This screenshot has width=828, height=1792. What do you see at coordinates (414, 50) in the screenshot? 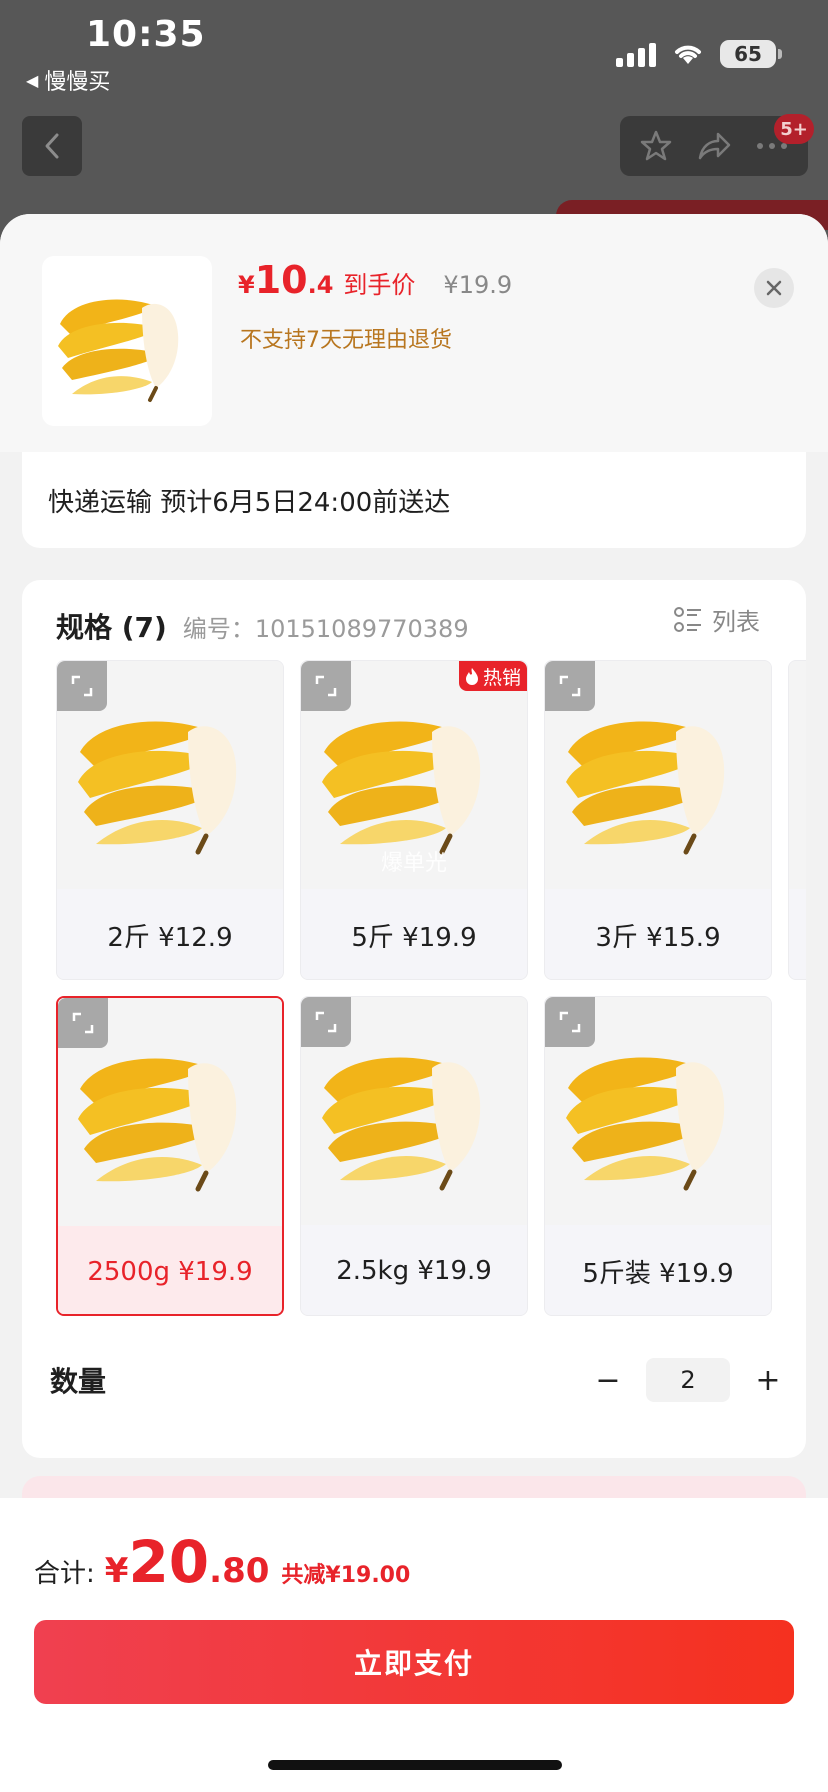
I see `status-bar: 10:35 ◀ 慢慢买 65` at bounding box center [414, 50].